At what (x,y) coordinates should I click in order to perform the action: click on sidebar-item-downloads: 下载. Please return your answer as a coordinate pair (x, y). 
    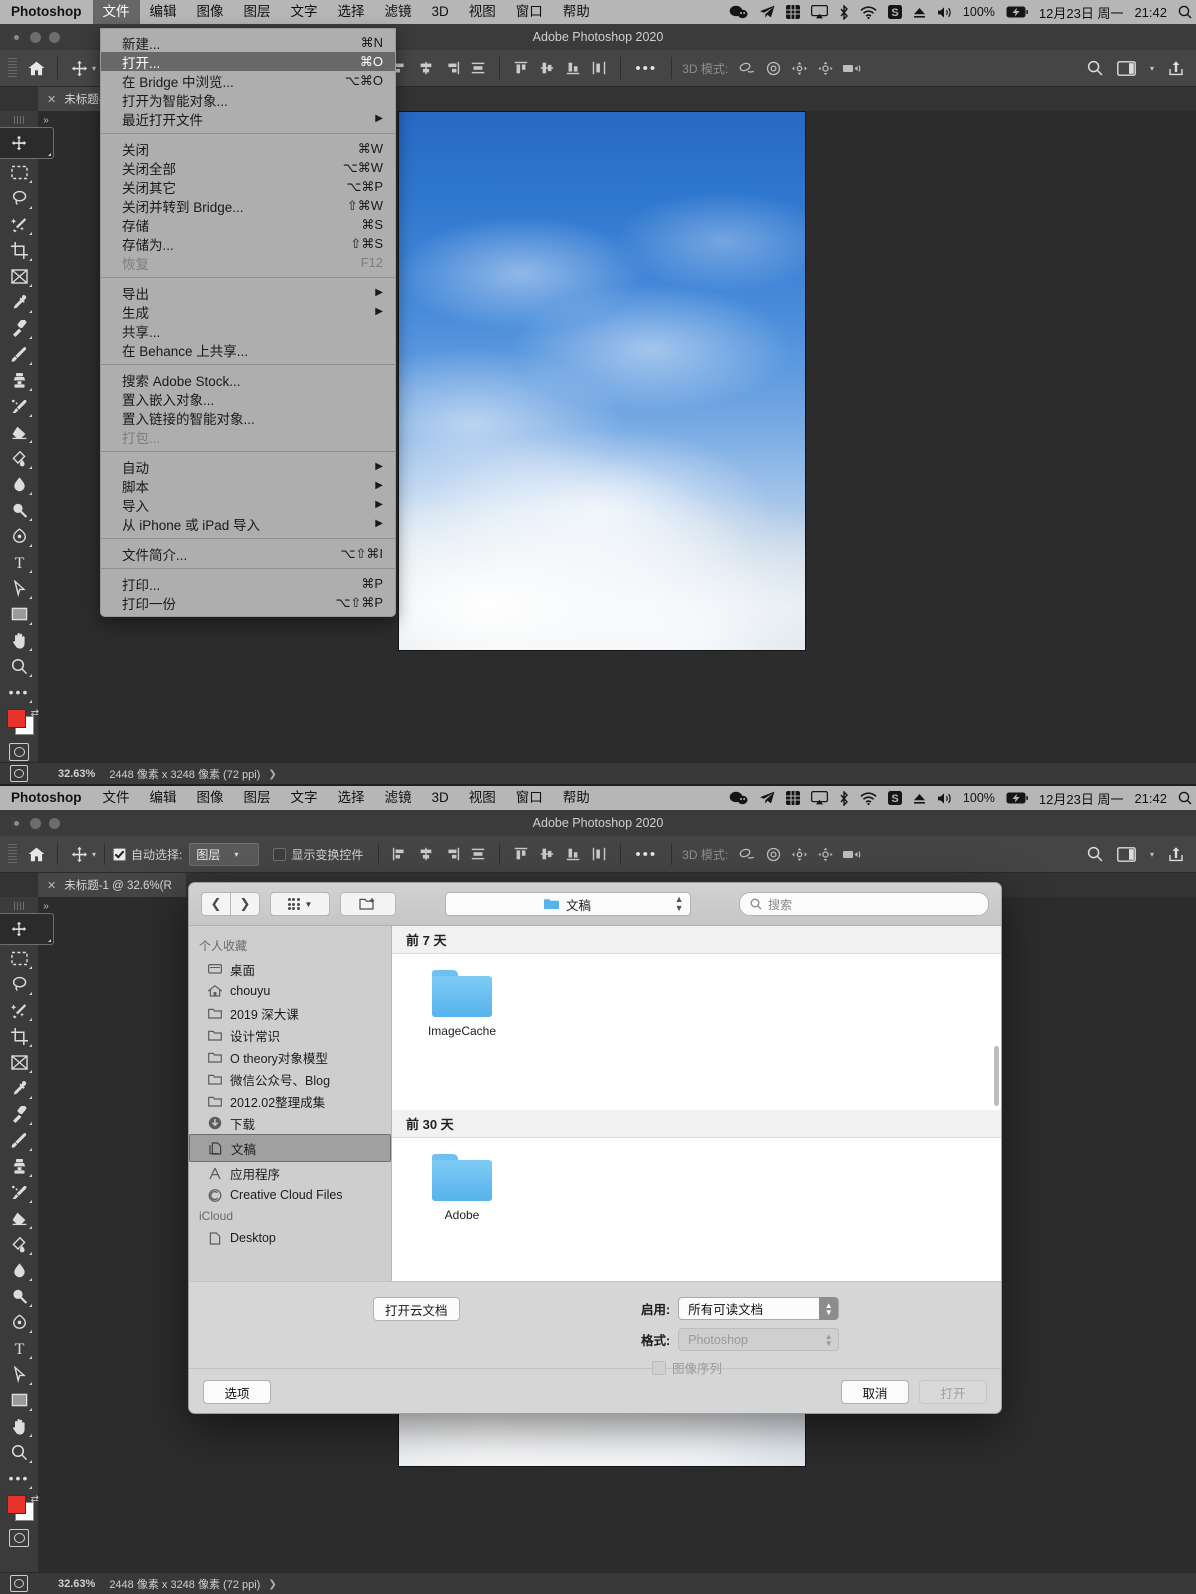
    Looking at the image, I should click on (290, 1123).